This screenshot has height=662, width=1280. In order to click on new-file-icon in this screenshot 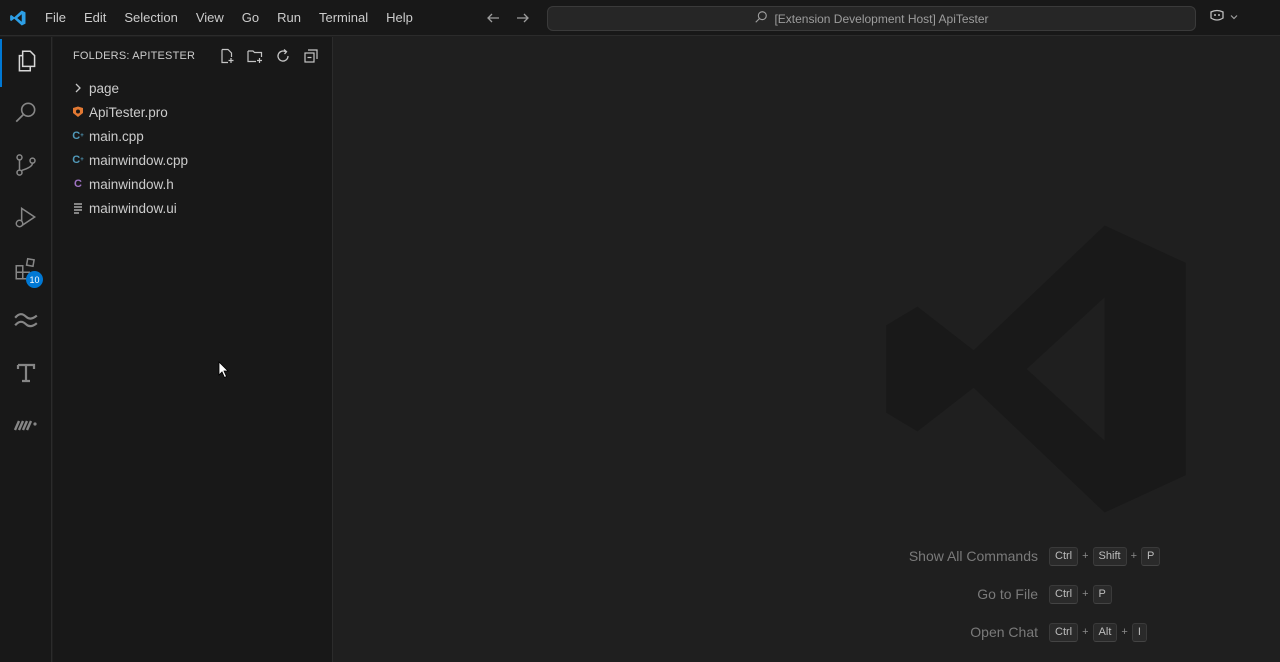, I will do `click(227, 56)`.